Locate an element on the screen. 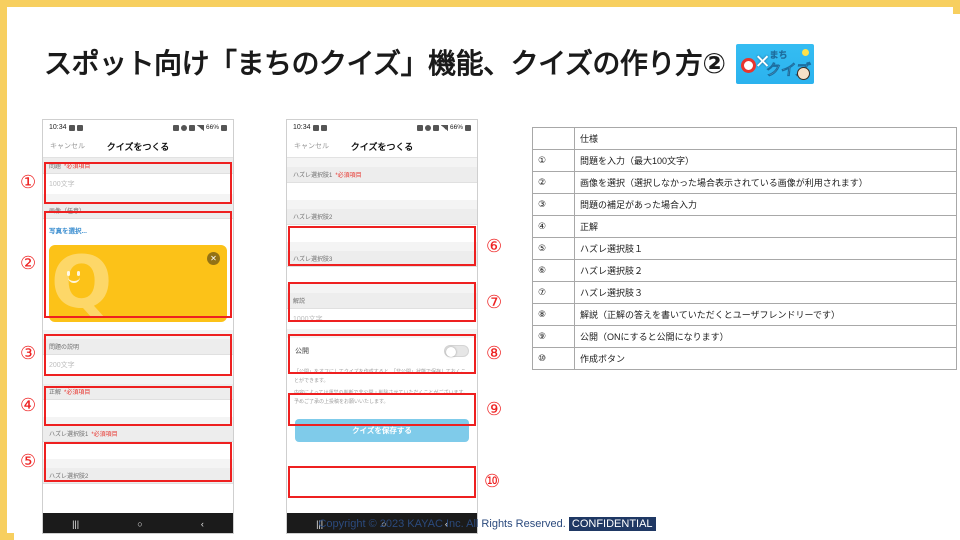 This screenshot has width=960, height=540. explanation-label: 解説 is located at coordinates (382, 301).